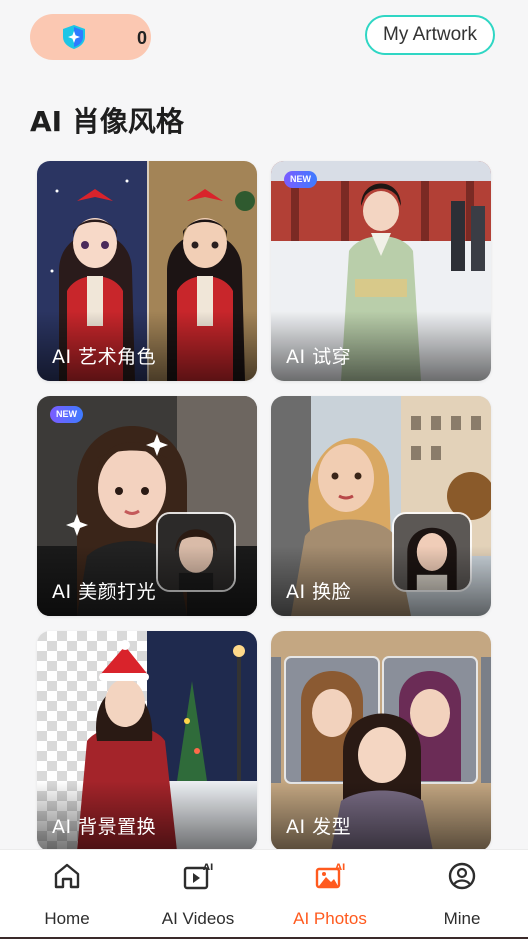 The height and width of the screenshot is (939, 528). I want to click on shield-star-icon, so click(74, 37).